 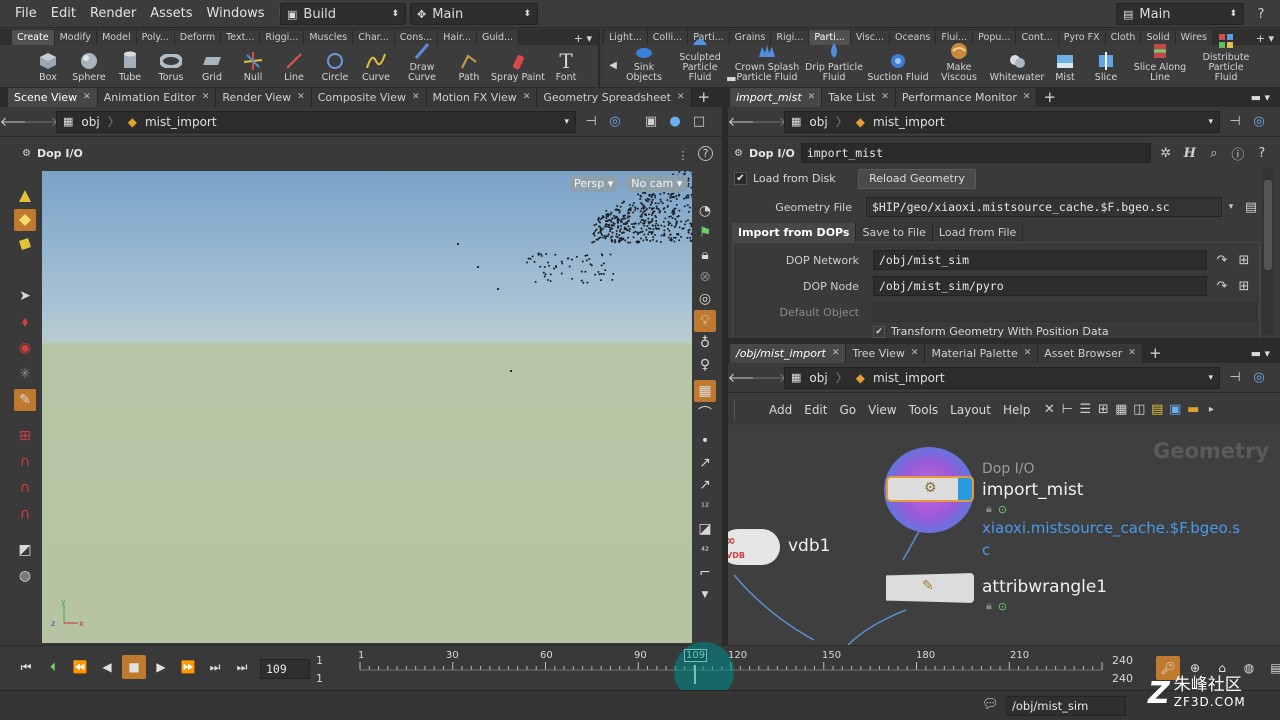 What do you see at coordinates (1049, 410) in the screenshot?
I see `wrench-icon: ✕` at bounding box center [1049, 410].